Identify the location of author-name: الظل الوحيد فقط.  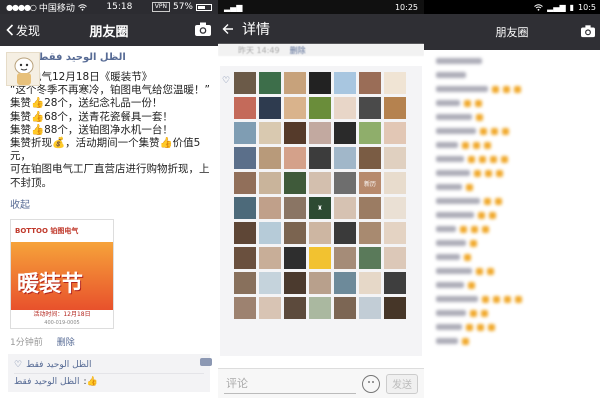
(124, 57).